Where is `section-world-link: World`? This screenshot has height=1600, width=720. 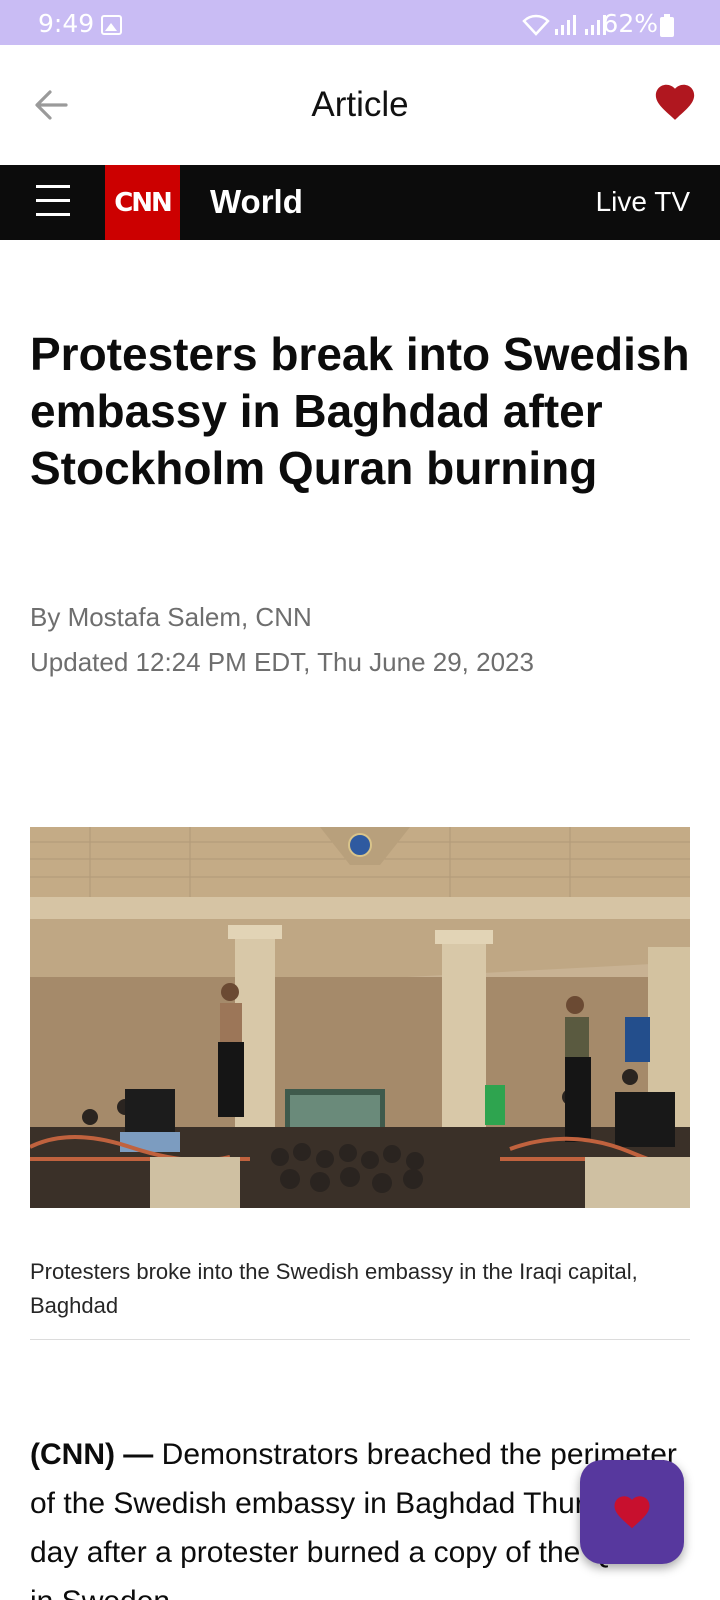 section-world-link: World is located at coordinates (256, 202).